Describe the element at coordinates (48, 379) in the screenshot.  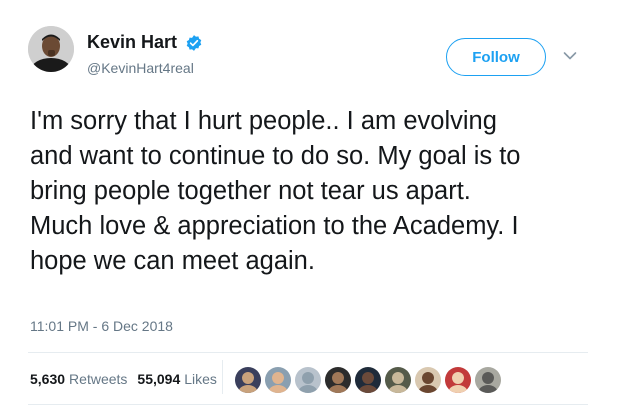
I see `retweets-count: 5,630` at that location.